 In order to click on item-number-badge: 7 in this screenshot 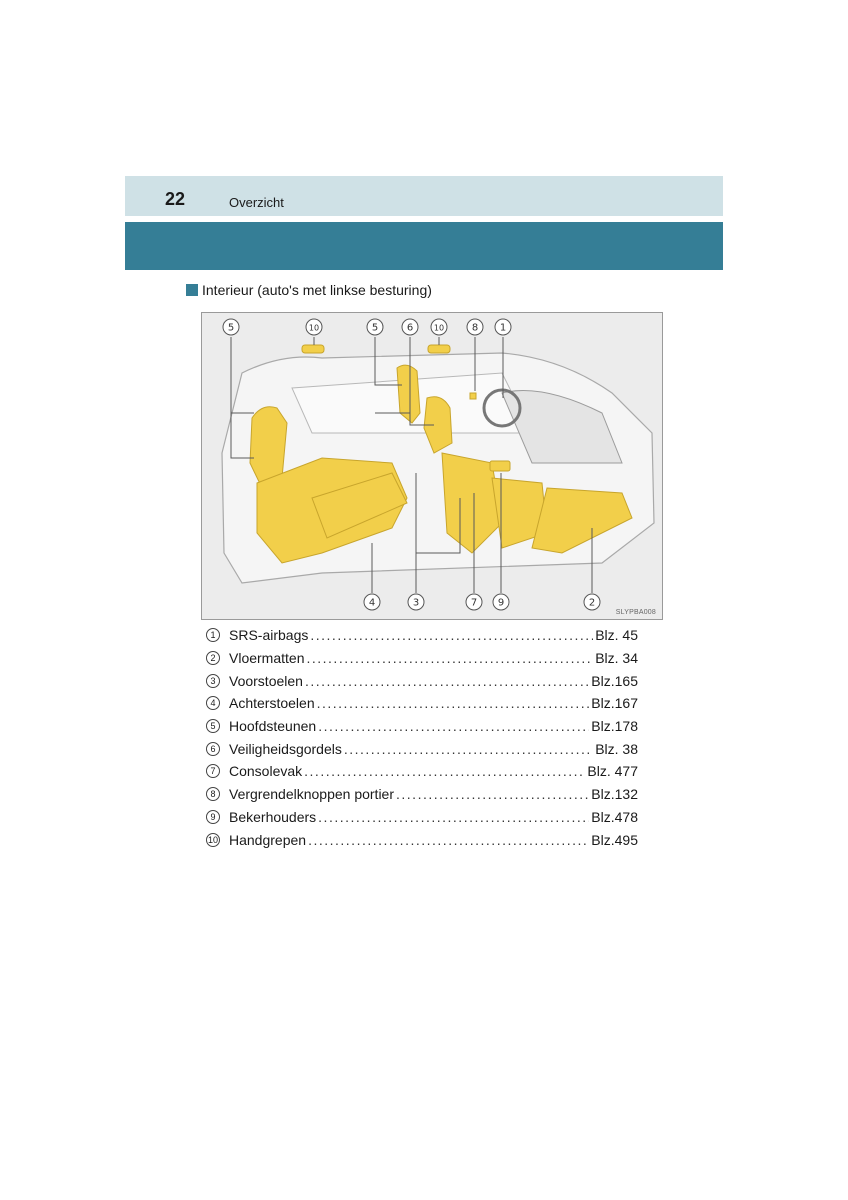, I will do `click(213, 771)`.